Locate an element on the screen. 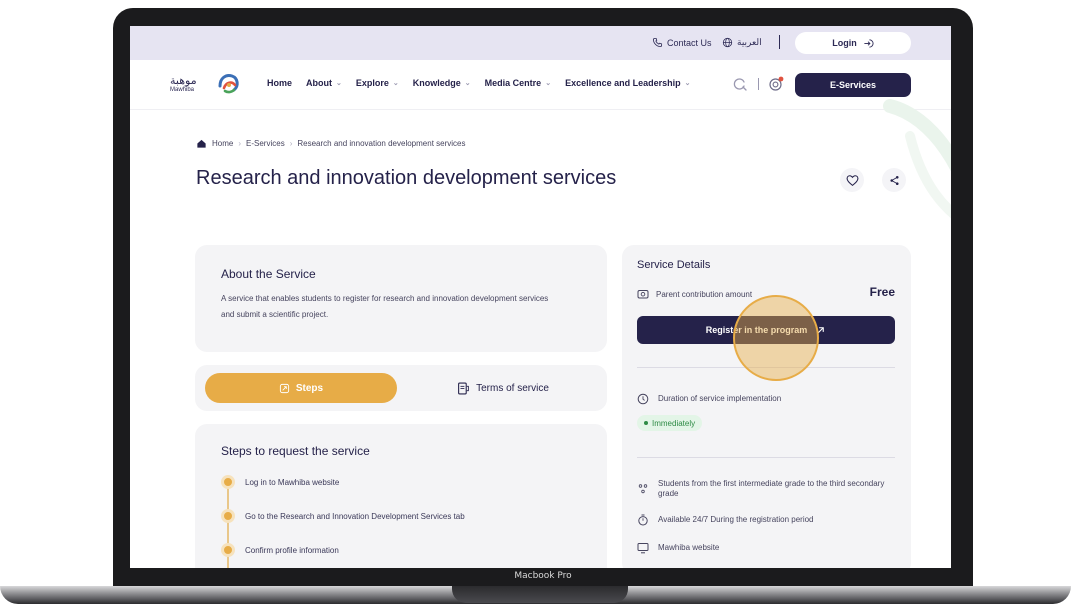  about-title: About the Service is located at coordinates (268, 274).